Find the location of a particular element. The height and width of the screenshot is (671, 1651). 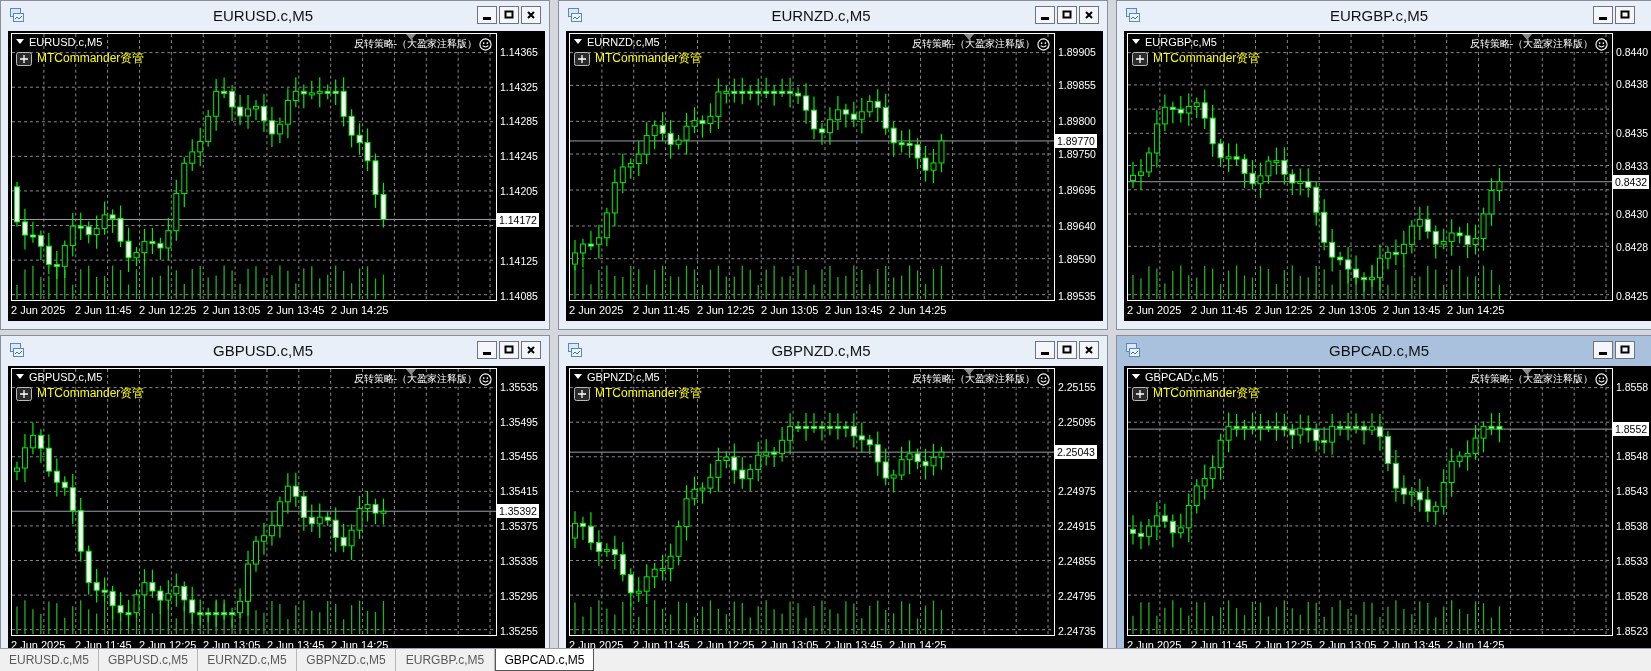

current-price-label: 1.14172 is located at coordinates (518, 219).